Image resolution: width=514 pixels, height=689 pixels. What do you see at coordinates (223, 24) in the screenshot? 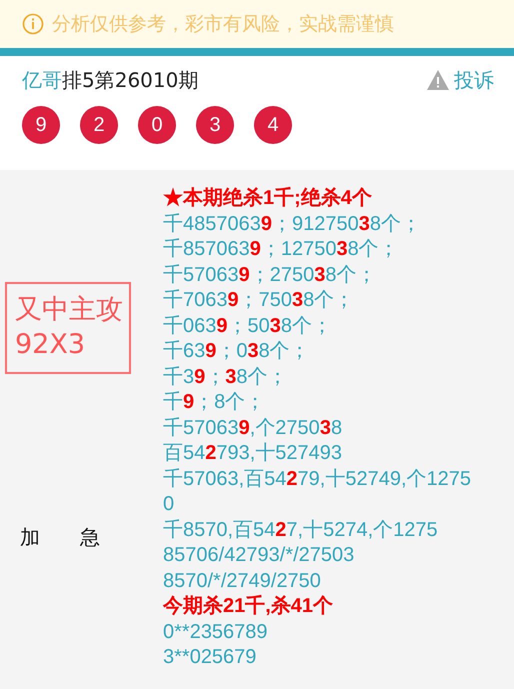
I see `notice-text: 分析仅供参考，彩市有风险，实战需谨慎` at bounding box center [223, 24].